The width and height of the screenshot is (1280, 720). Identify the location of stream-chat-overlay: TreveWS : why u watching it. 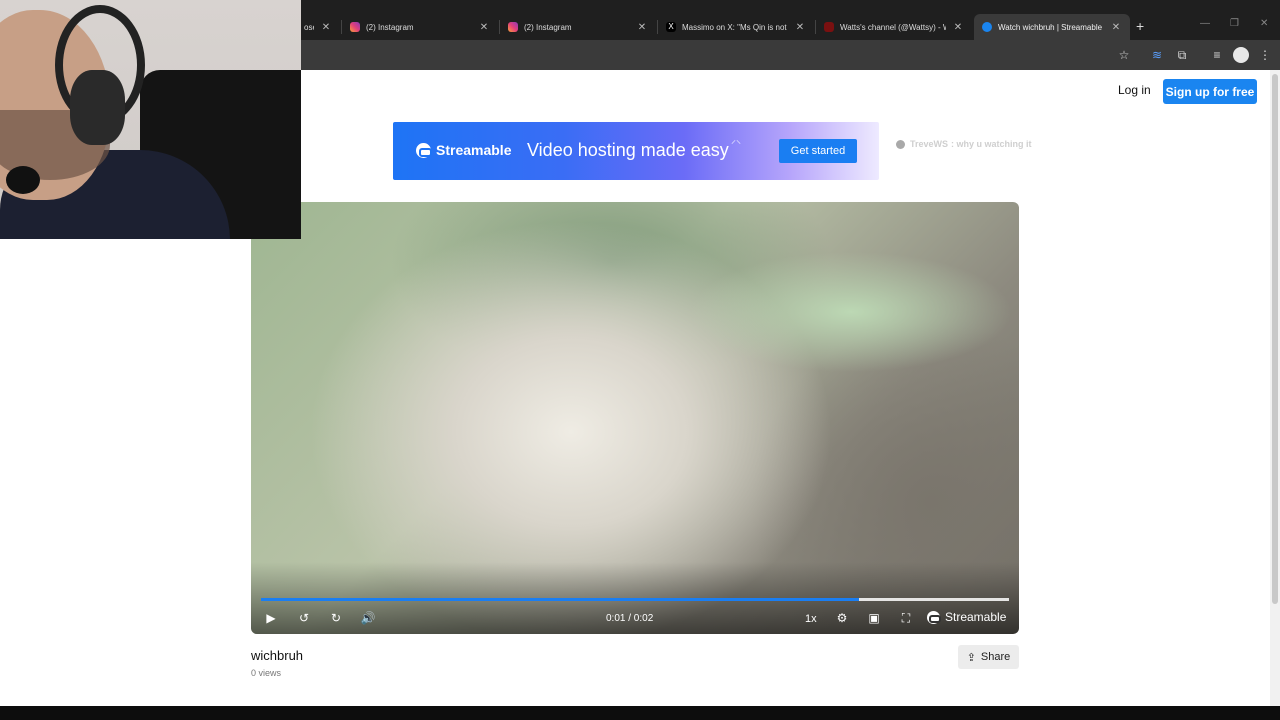
(964, 144).